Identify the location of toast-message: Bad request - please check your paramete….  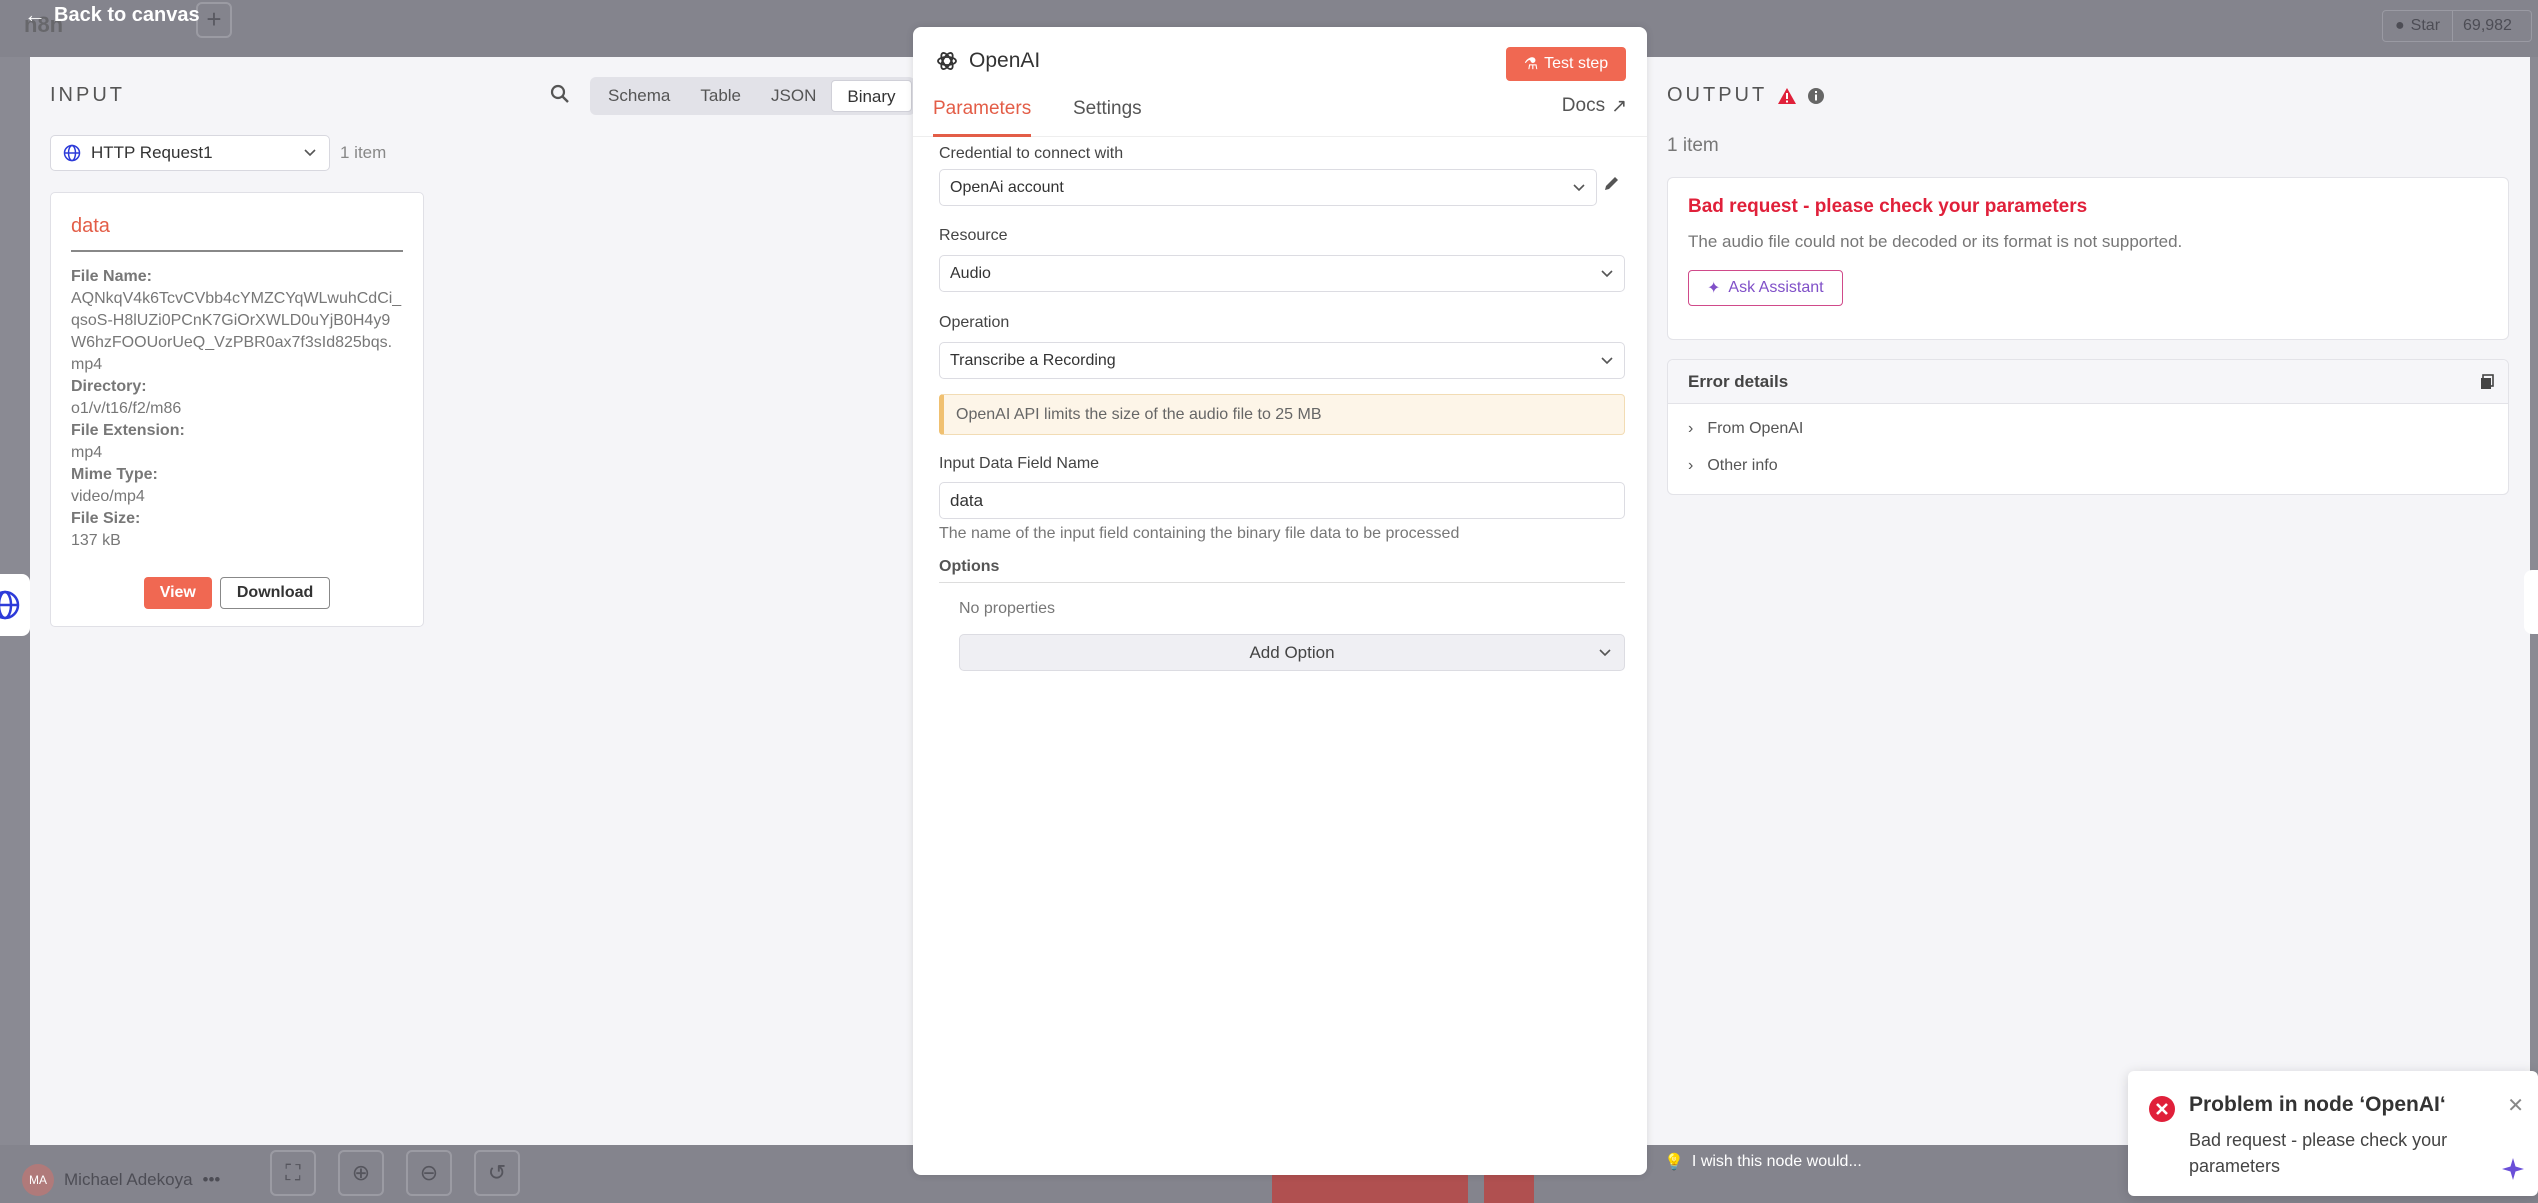
(2318, 1153).